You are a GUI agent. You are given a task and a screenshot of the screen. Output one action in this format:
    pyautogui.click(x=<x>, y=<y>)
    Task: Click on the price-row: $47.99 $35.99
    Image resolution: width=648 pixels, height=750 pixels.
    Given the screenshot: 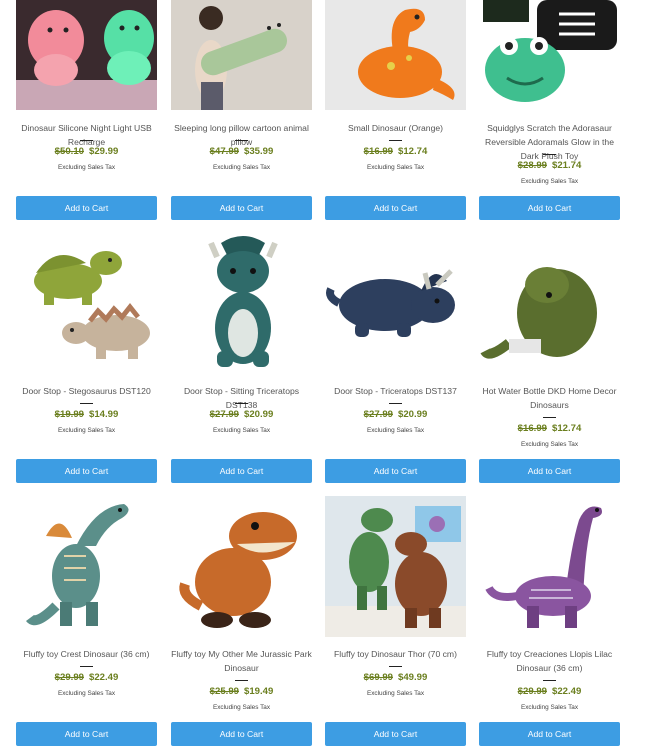 What is the action you would take?
    pyautogui.click(x=241, y=151)
    